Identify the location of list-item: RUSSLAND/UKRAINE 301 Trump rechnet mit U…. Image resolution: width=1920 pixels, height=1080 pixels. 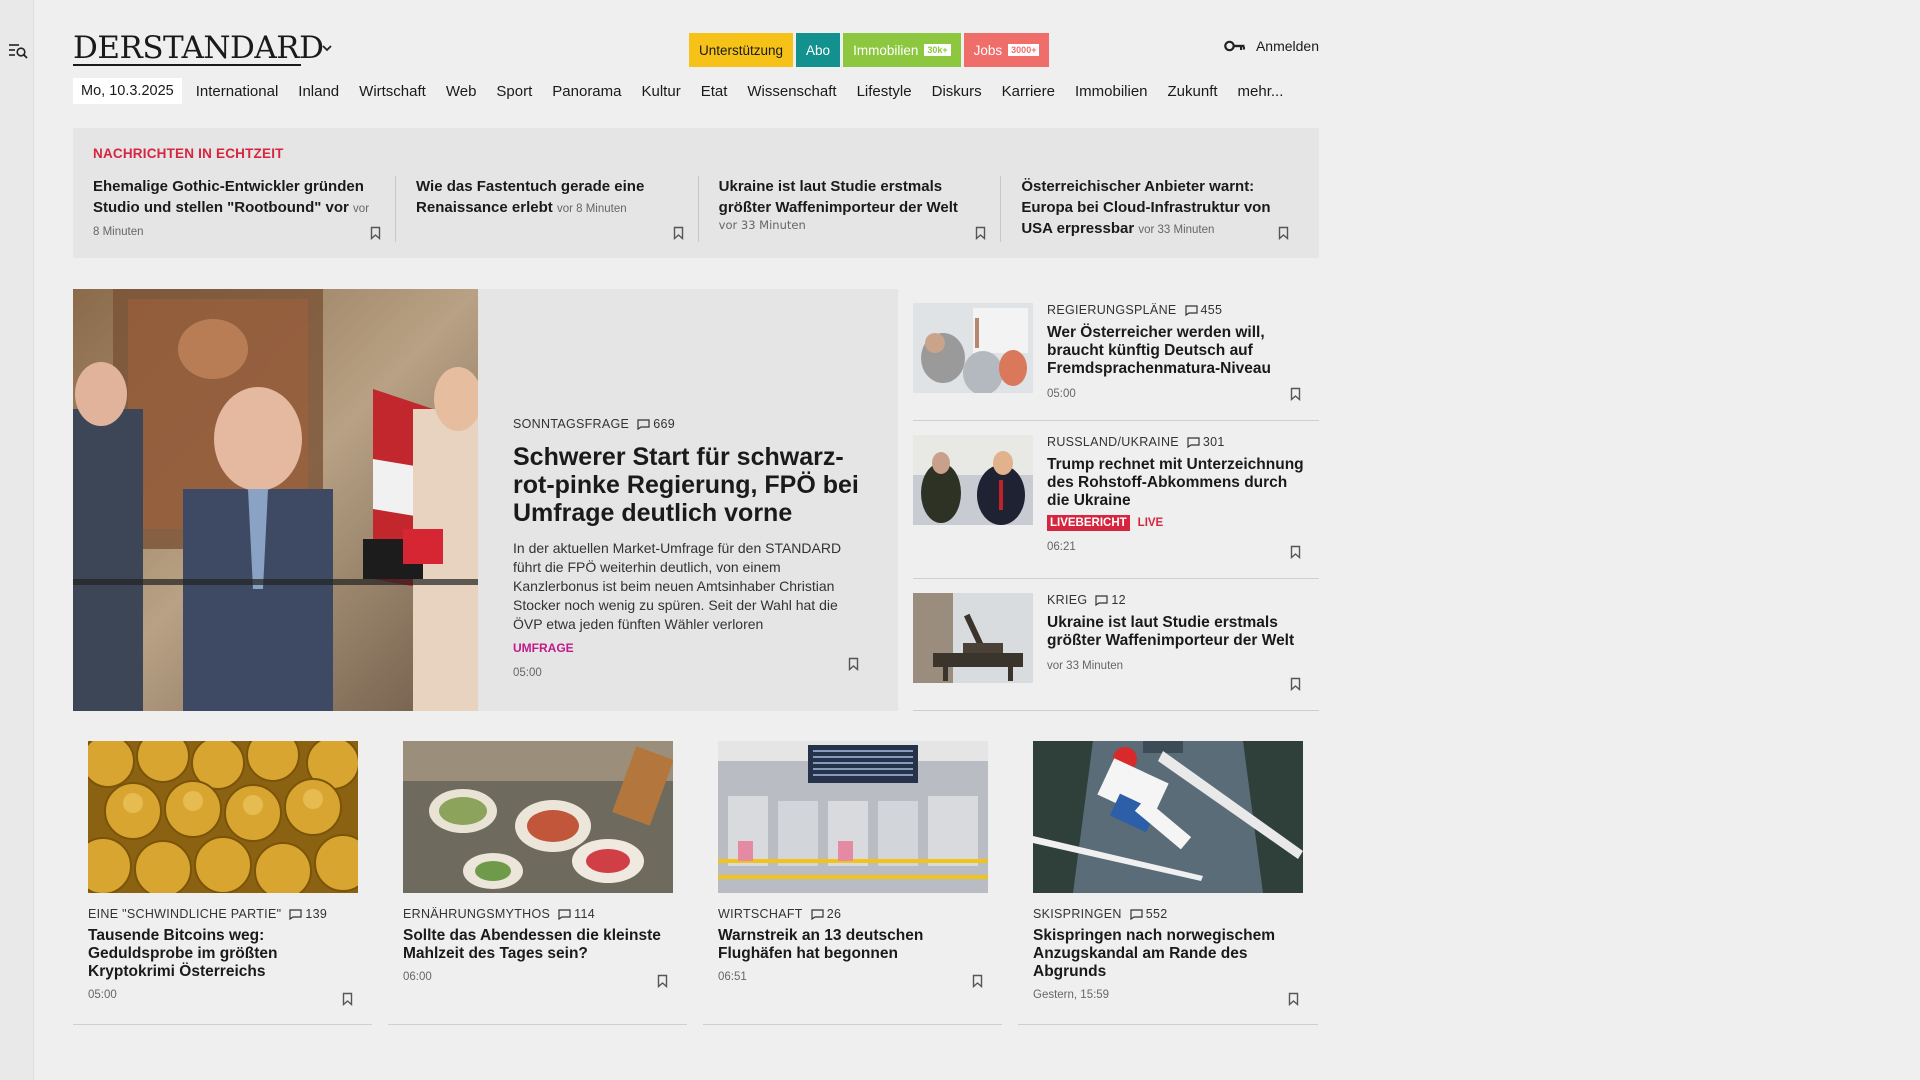
(1116, 500).